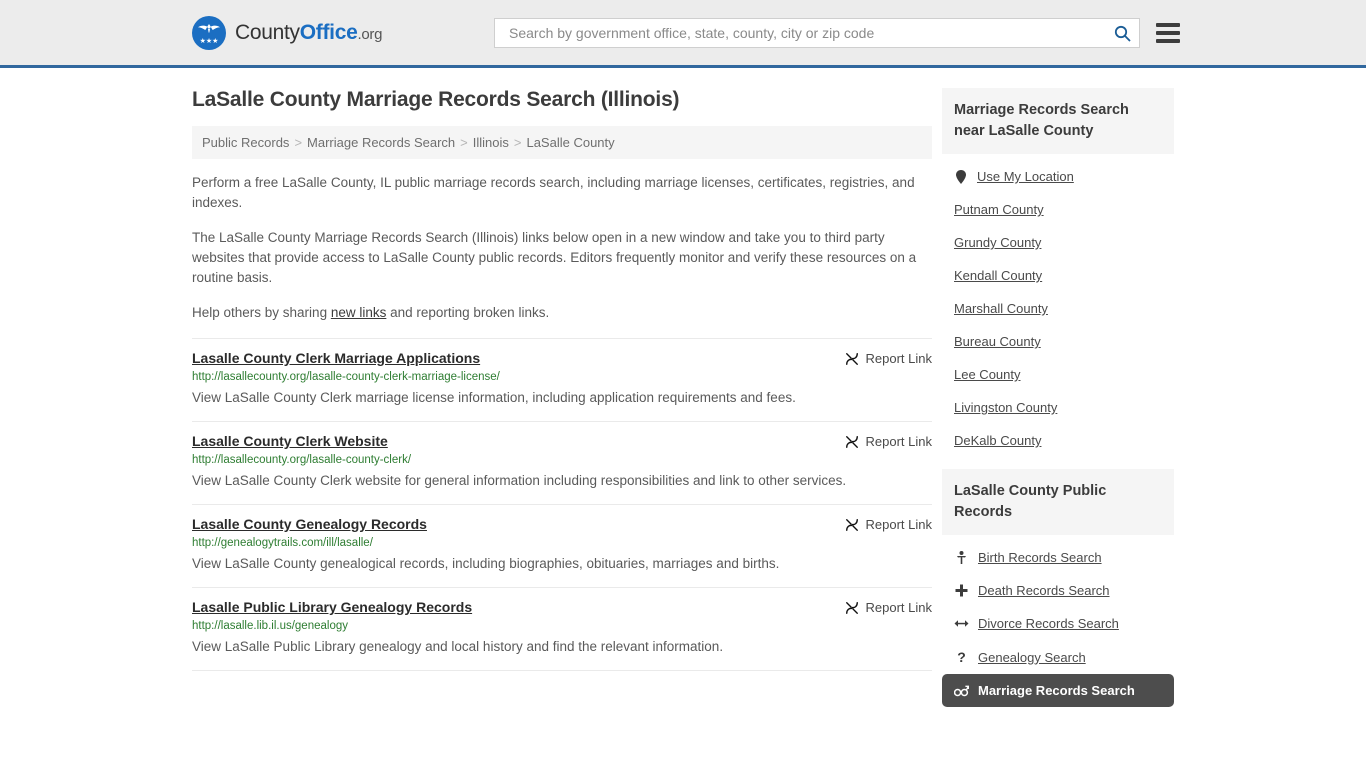  Describe the element at coordinates (961, 623) in the screenshot. I see `double-arrow-icon` at that location.